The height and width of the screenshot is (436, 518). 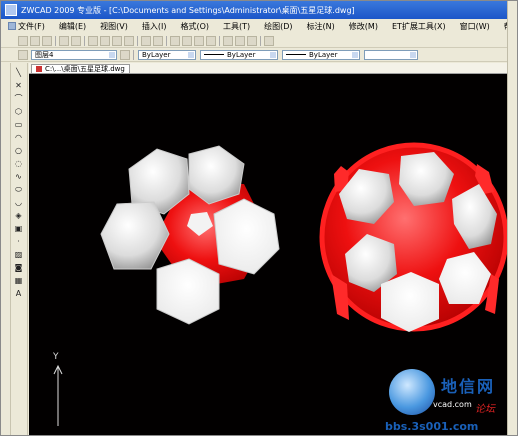 What do you see at coordinates (117, 40) in the screenshot?
I see `paste-icon` at bounding box center [117, 40].